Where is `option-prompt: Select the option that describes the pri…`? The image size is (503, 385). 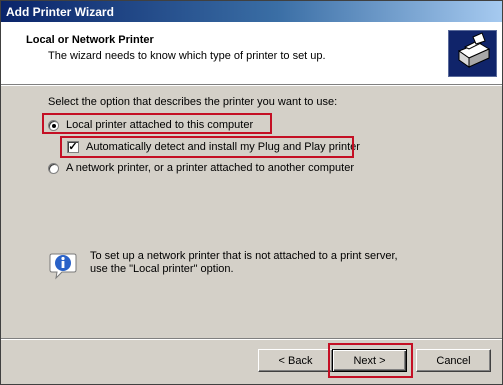 option-prompt: Select the option that describes the pri… is located at coordinates (193, 102).